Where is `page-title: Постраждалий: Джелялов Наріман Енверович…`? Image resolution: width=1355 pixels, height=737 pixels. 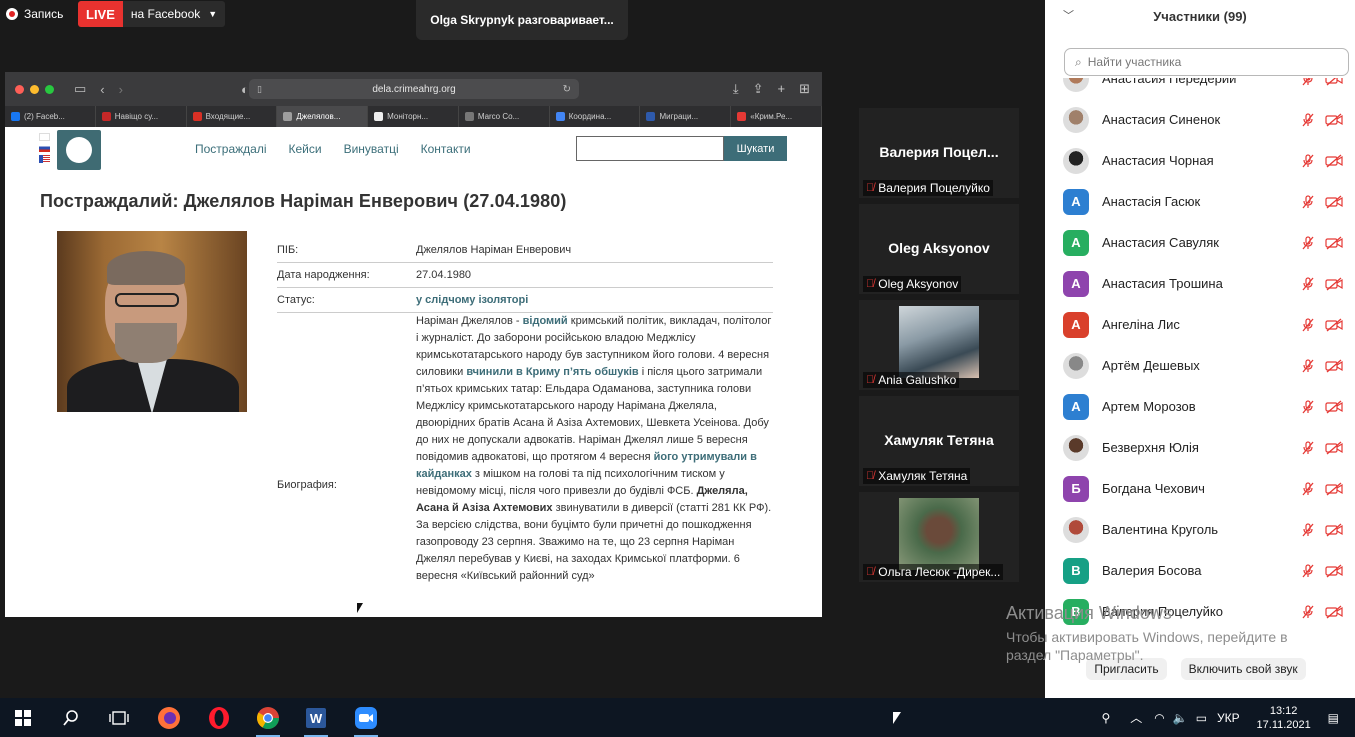 page-title: Постраждалий: Джелялов Наріман Енверович… is located at coordinates (303, 201).